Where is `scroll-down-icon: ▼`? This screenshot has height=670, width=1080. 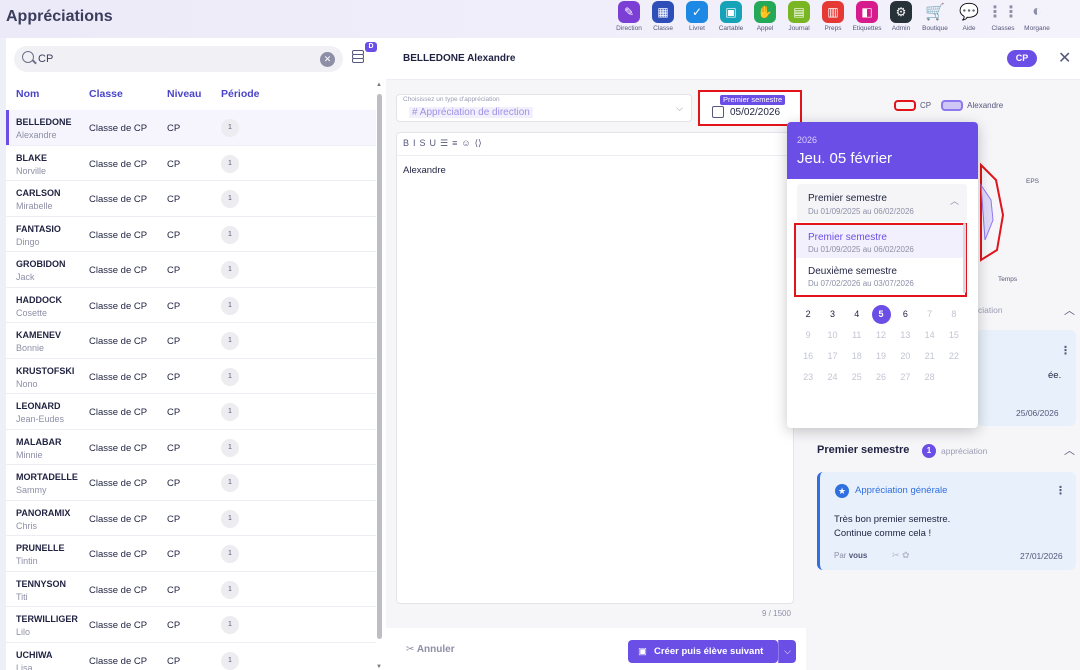
scroll-down-icon: ▼ is located at coordinates (379, 667).